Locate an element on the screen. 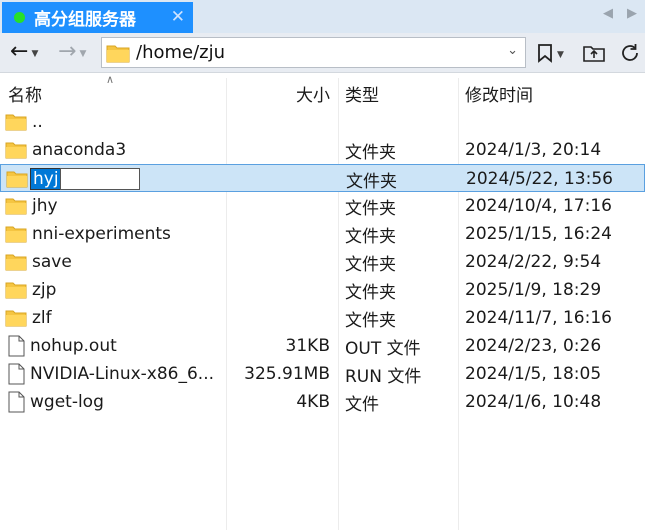 The image size is (645, 530). file-name: zlf is located at coordinates (42, 318).